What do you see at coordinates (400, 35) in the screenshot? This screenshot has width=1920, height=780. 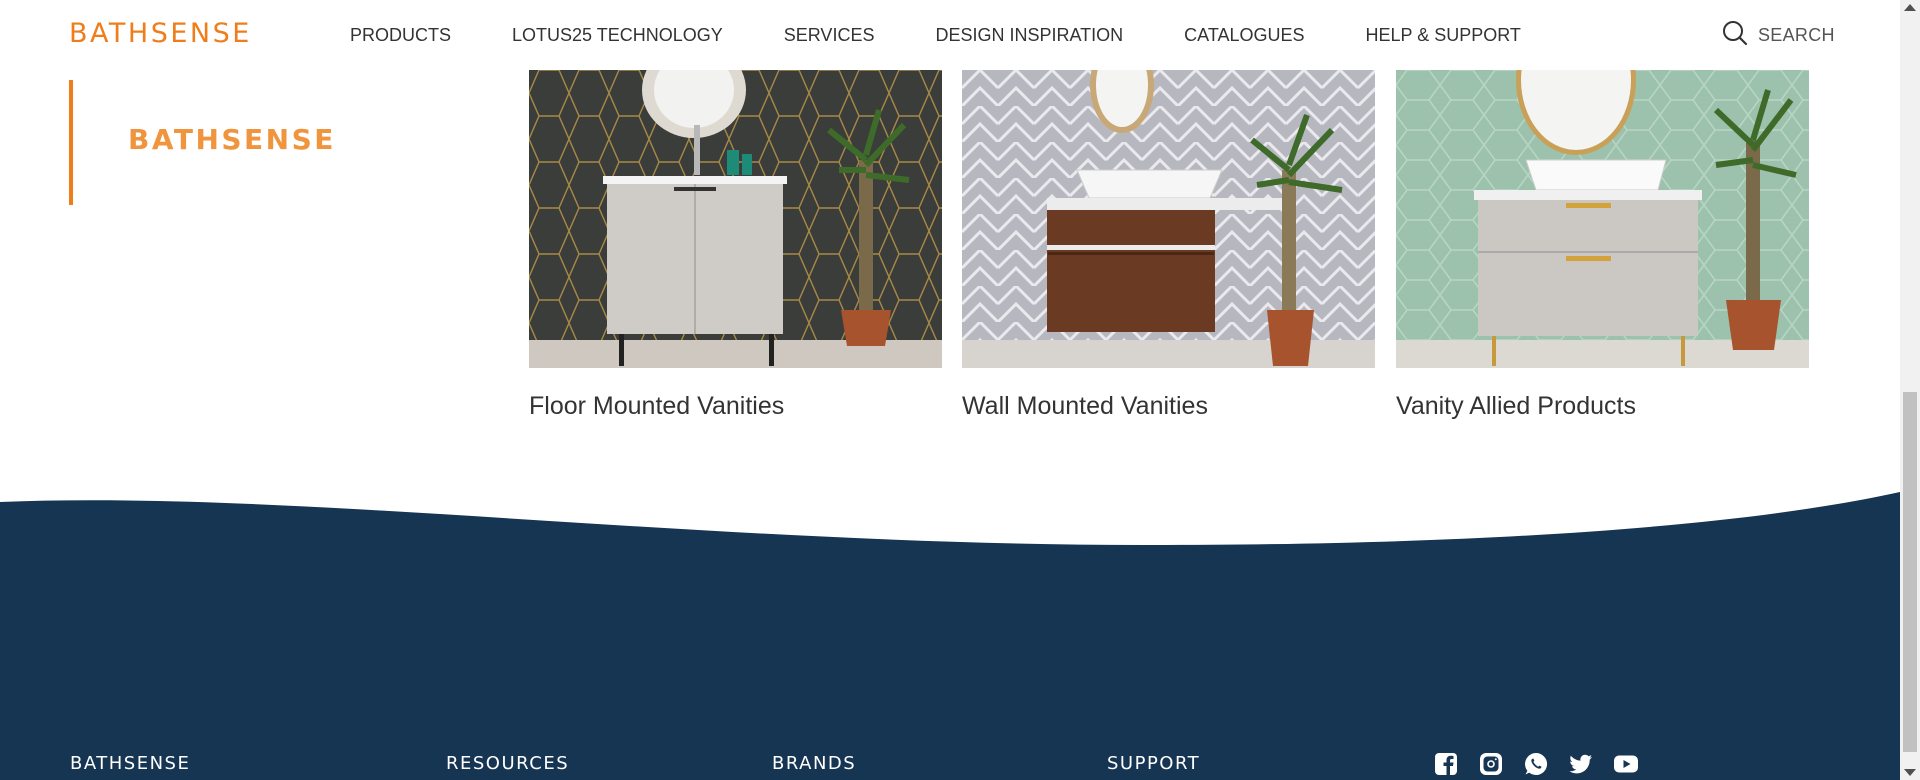 I see `nav-products: PRODUCTS` at bounding box center [400, 35].